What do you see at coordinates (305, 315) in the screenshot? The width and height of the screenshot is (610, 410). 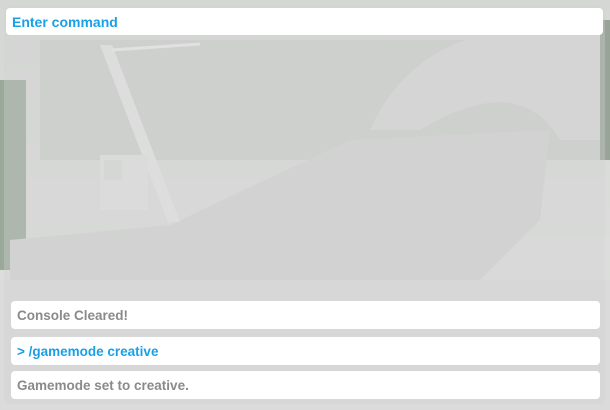 I see `console-log-line: Console Cleared!` at bounding box center [305, 315].